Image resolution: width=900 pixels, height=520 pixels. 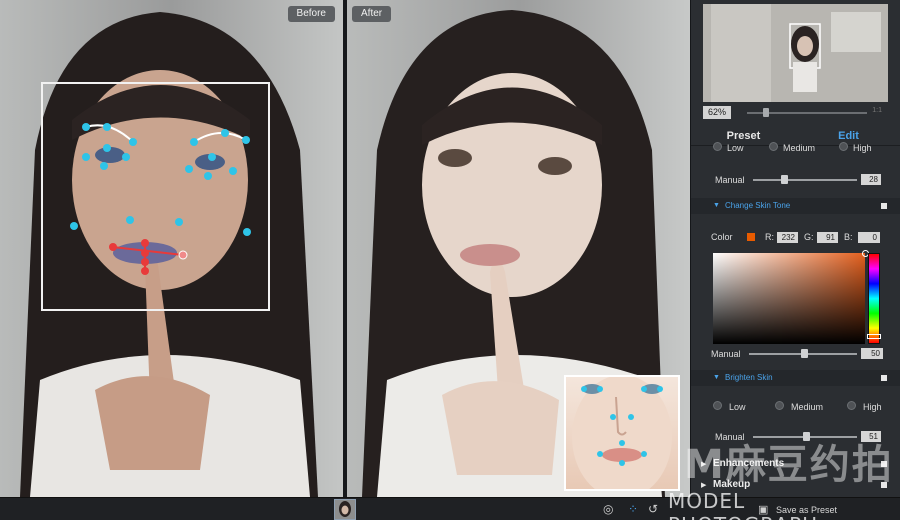 What do you see at coordinates (311, 14) in the screenshot?
I see `before-label: Before` at bounding box center [311, 14].